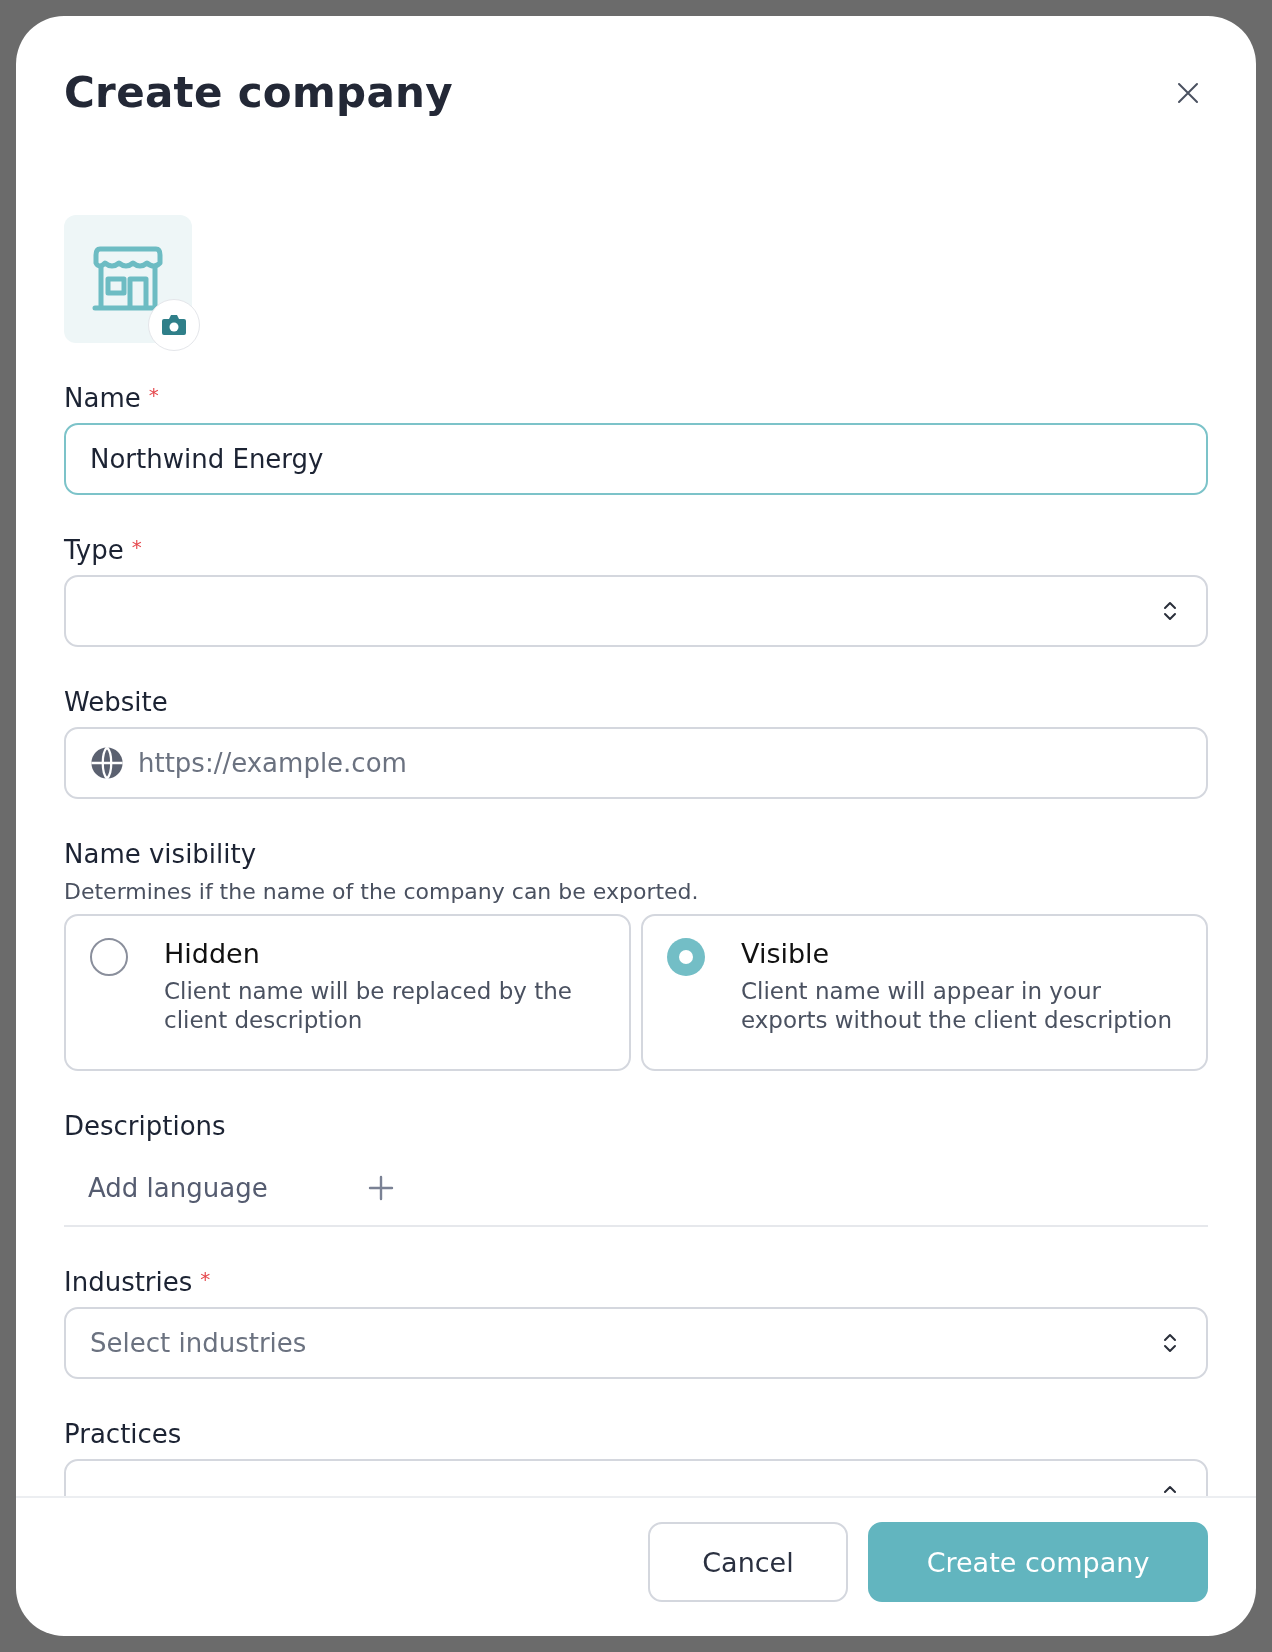 The image size is (1272, 1652). What do you see at coordinates (258, 92) in the screenshot?
I see `dialog-title: Create company` at bounding box center [258, 92].